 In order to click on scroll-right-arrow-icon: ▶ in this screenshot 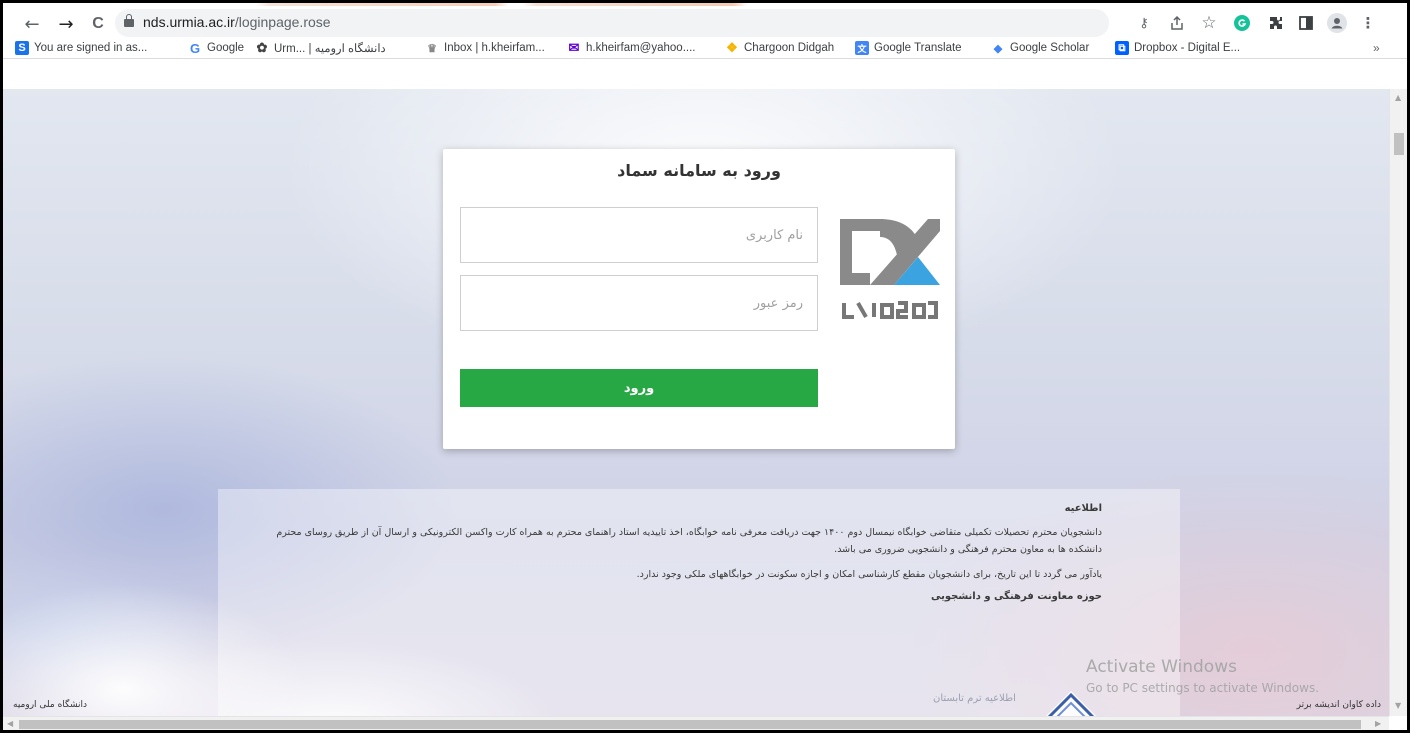, I will do `click(1378, 723)`.